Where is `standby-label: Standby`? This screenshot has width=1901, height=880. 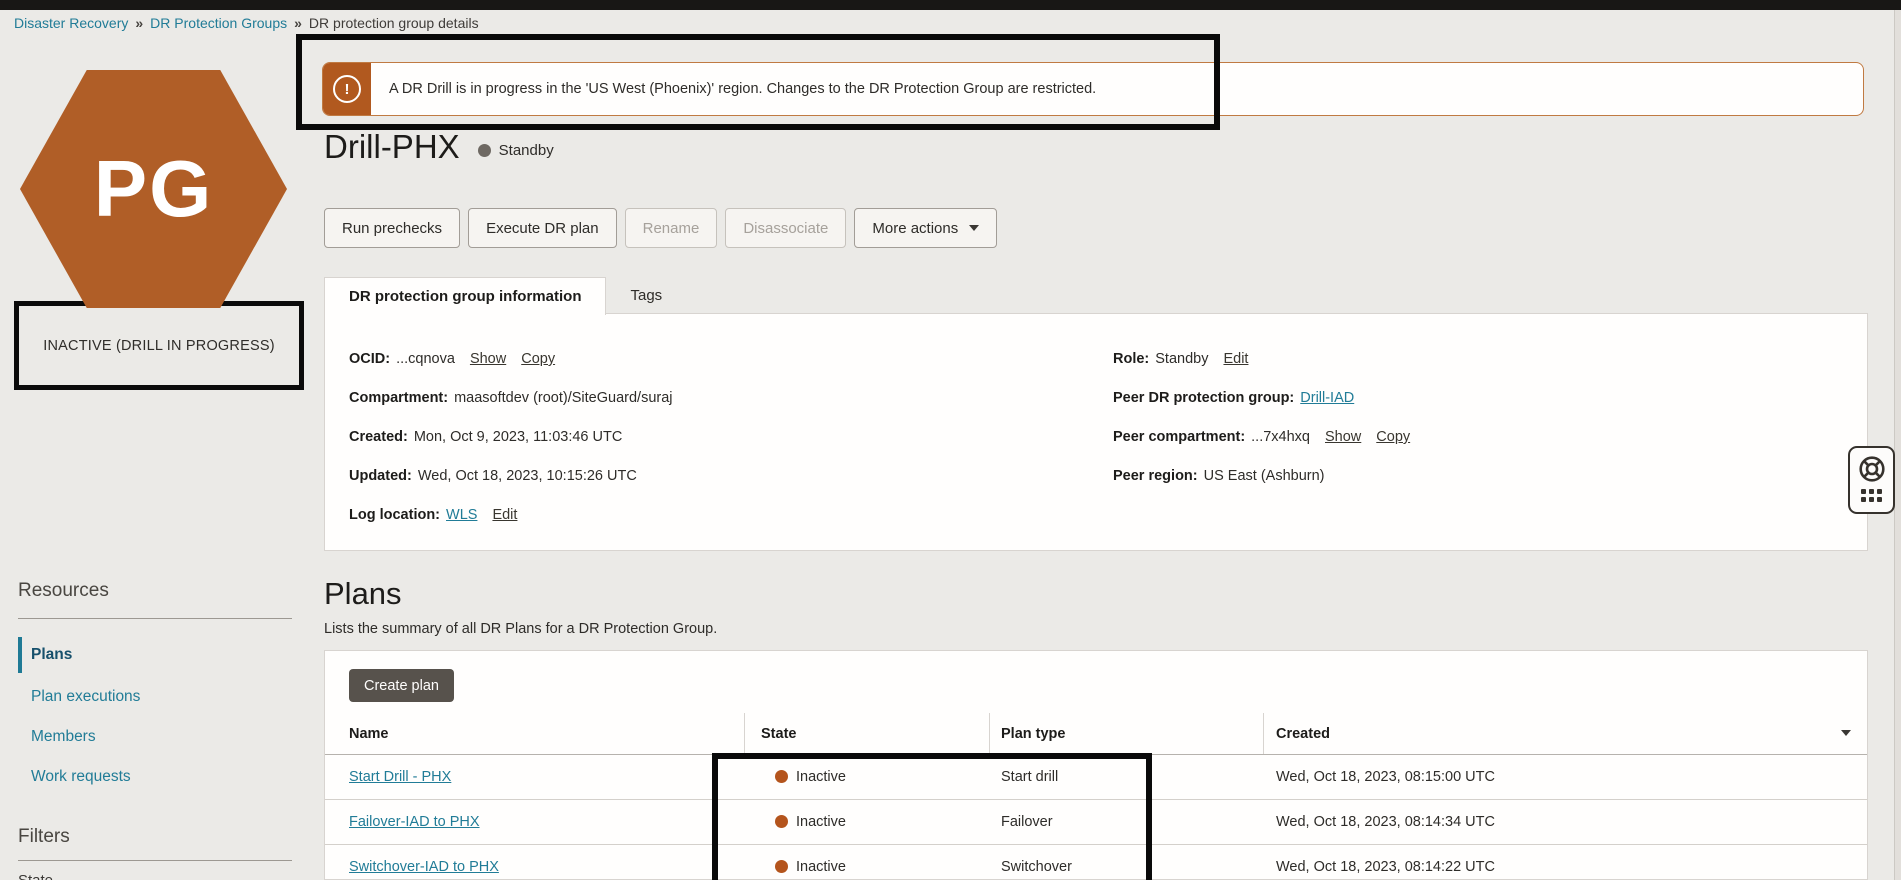
standby-label: Standby is located at coordinates (526, 150).